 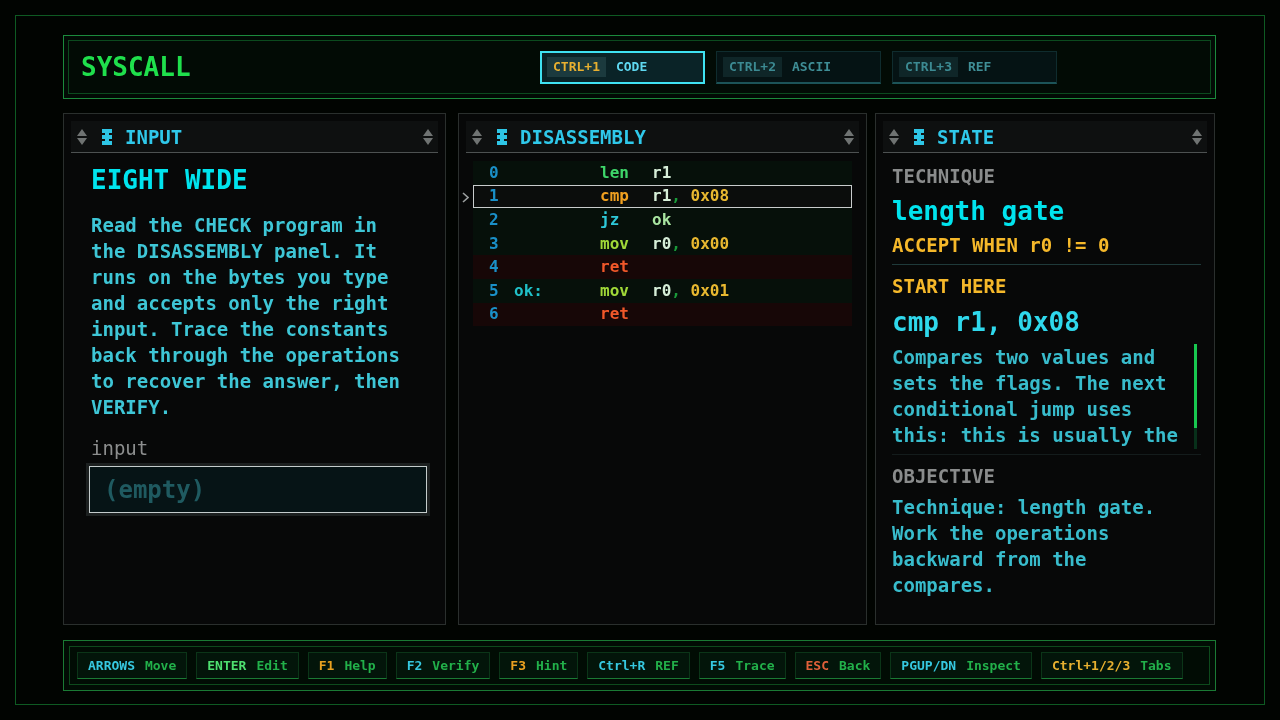 What do you see at coordinates (1156, 665) in the screenshot?
I see `shortcut-action: Tabs` at bounding box center [1156, 665].